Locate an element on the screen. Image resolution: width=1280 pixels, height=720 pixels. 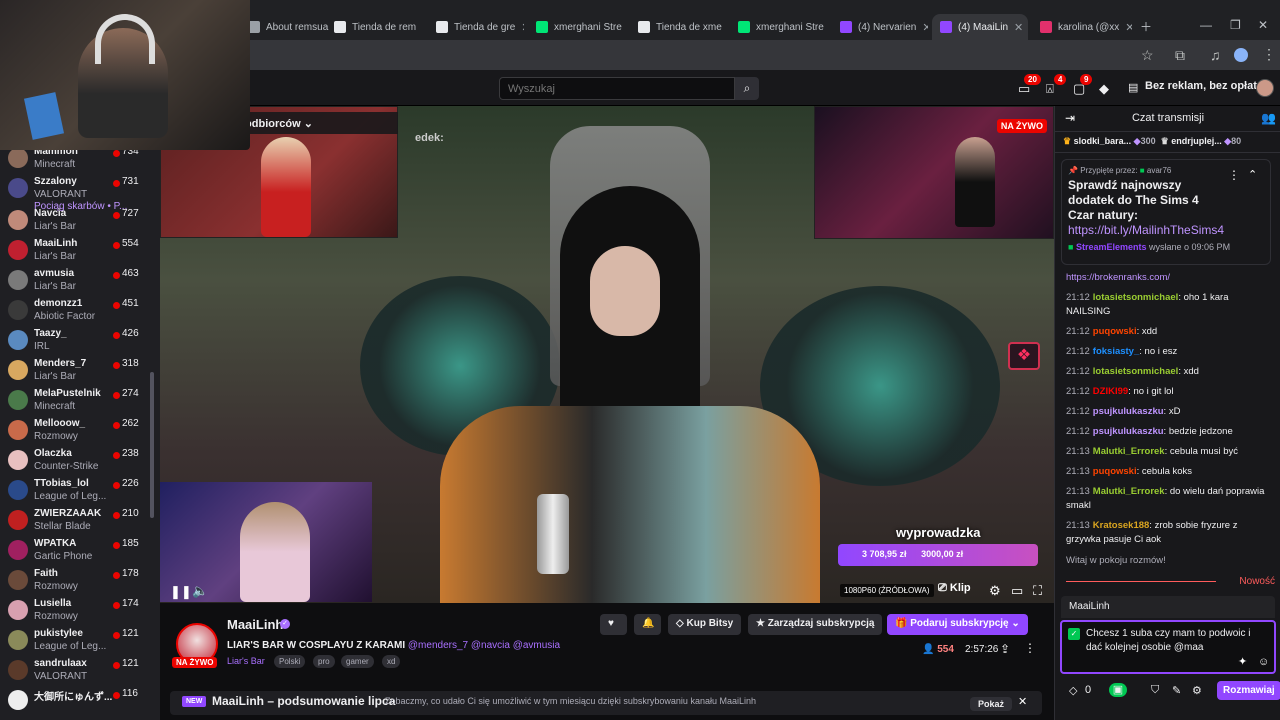
pinned-more-icon: ⋮ is located at coordinates (1234, 175).